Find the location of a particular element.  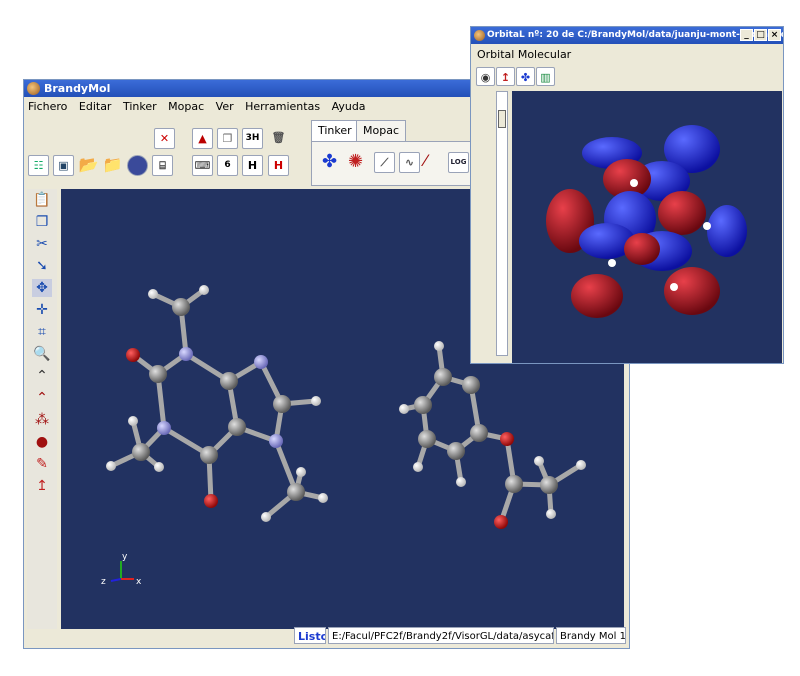

move-icon: ✛ is located at coordinates (42, 310).